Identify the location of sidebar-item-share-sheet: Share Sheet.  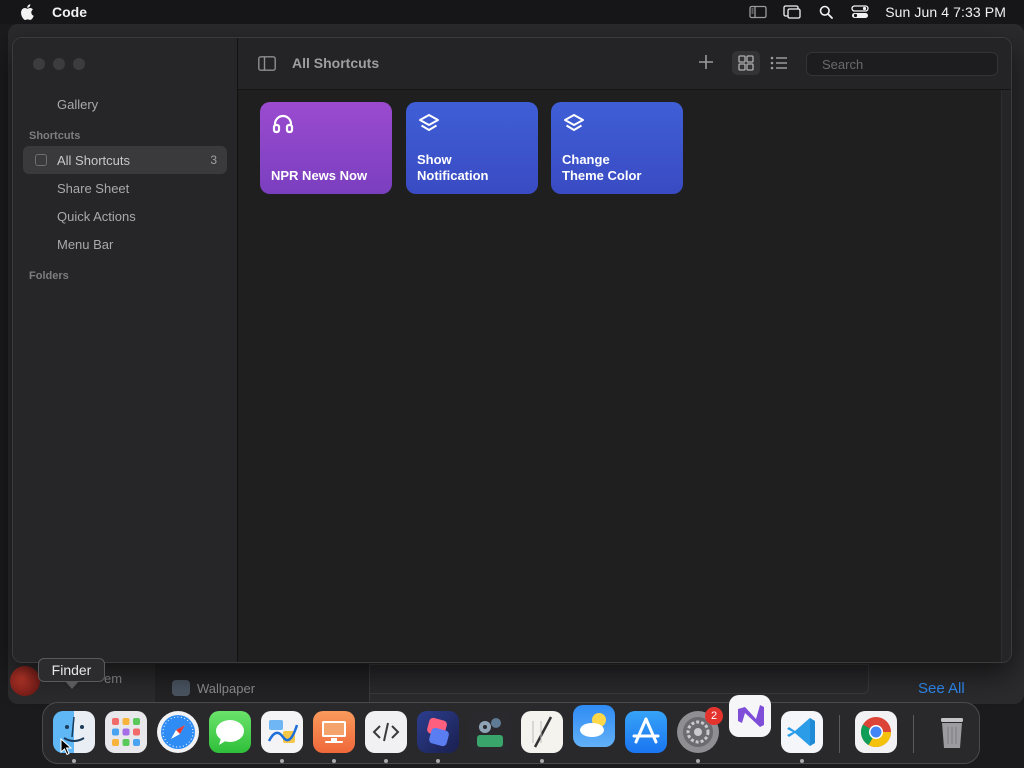
(125, 188).